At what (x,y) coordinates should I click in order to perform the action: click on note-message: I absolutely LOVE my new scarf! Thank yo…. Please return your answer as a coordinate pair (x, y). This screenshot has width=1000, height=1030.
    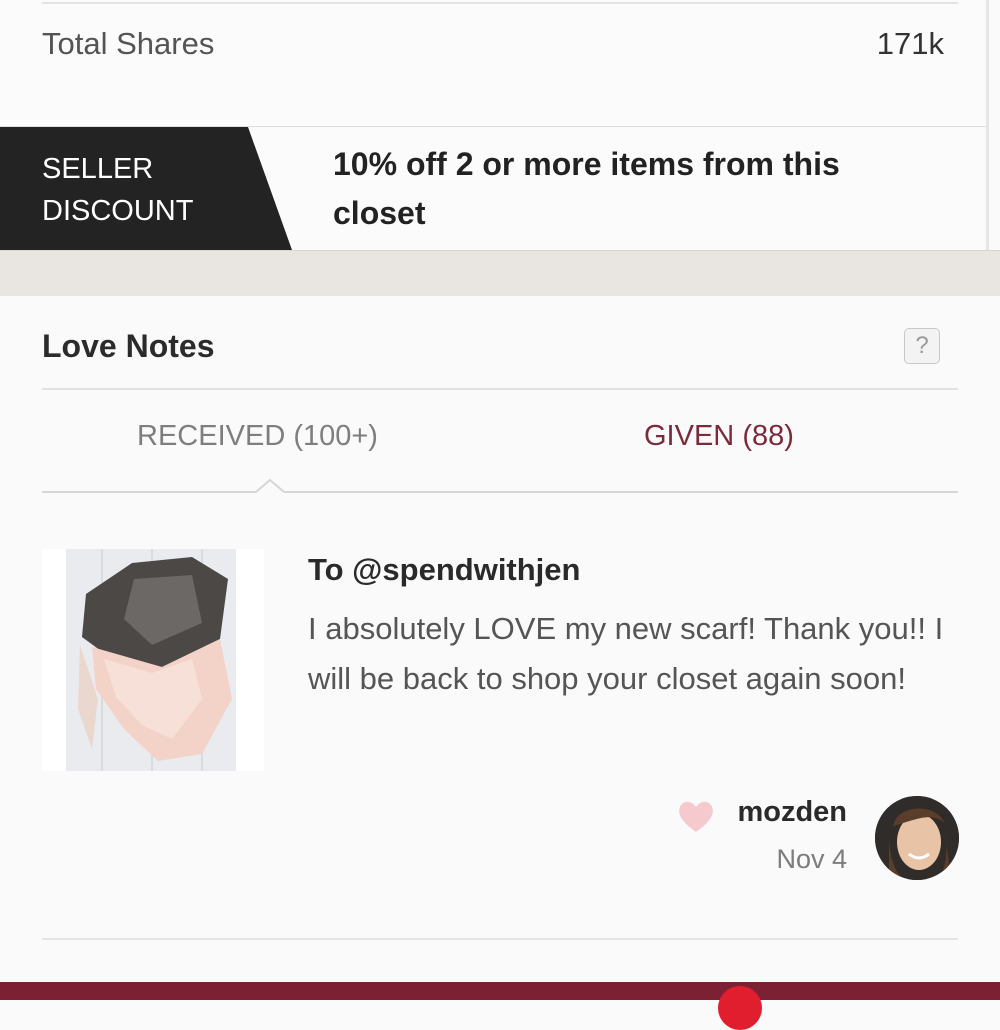
    Looking at the image, I should click on (626, 653).